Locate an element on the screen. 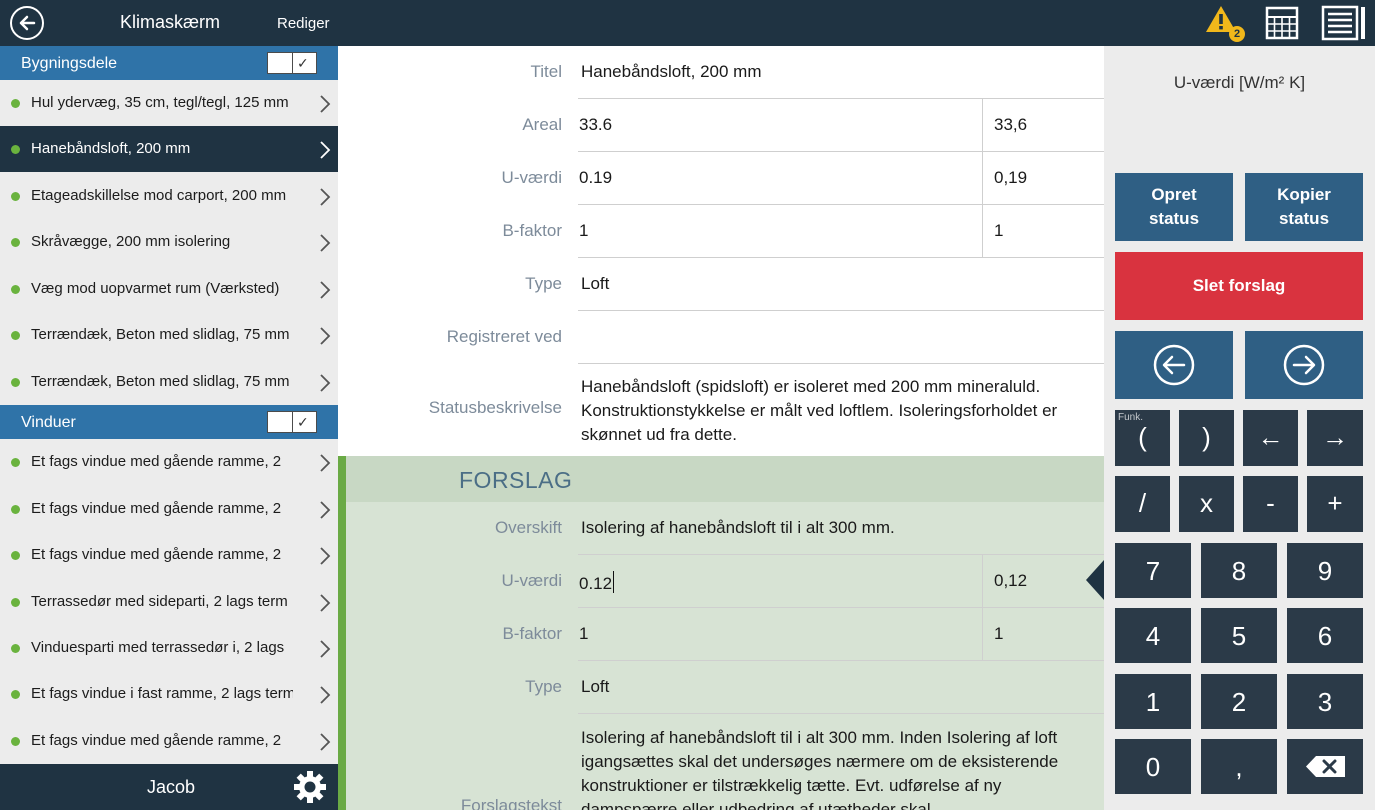 The image size is (1375, 810). key-1: 1 is located at coordinates (1153, 701).